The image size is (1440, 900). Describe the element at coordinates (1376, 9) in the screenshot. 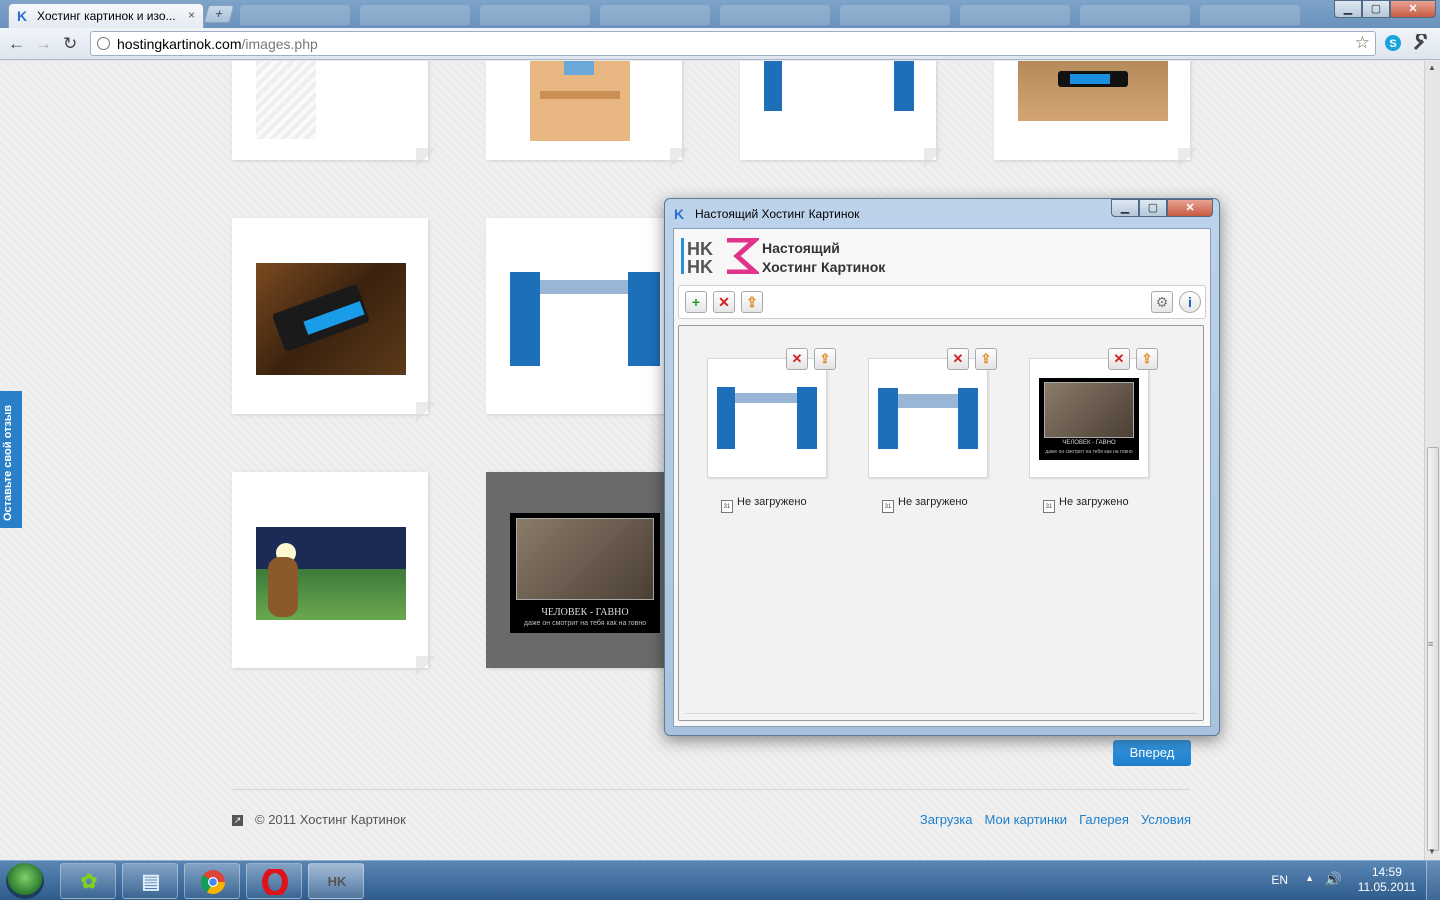

I see `maximize-button: ▢` at that location.